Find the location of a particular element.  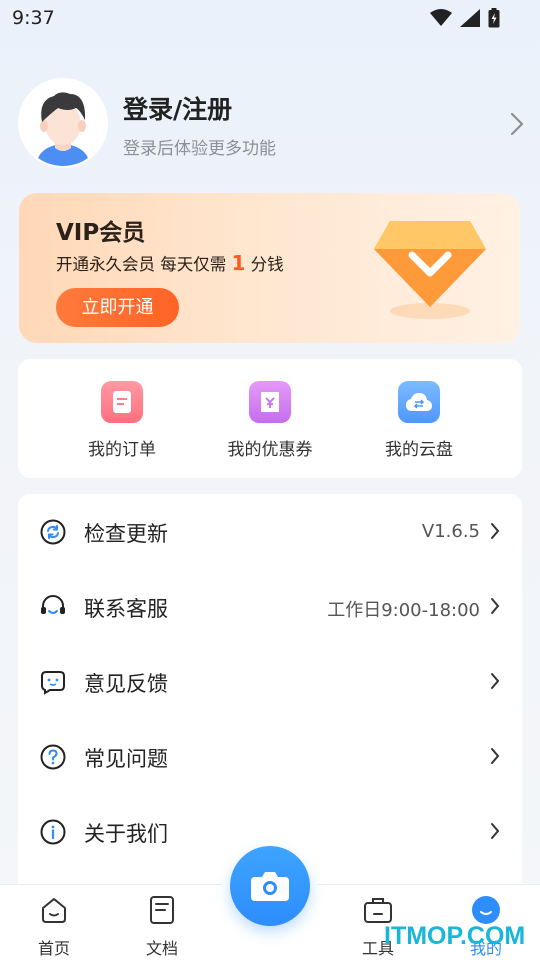

vip-description: 开通永久会员 每天仅需 1 分钱 is located at coordinates (170, 263).